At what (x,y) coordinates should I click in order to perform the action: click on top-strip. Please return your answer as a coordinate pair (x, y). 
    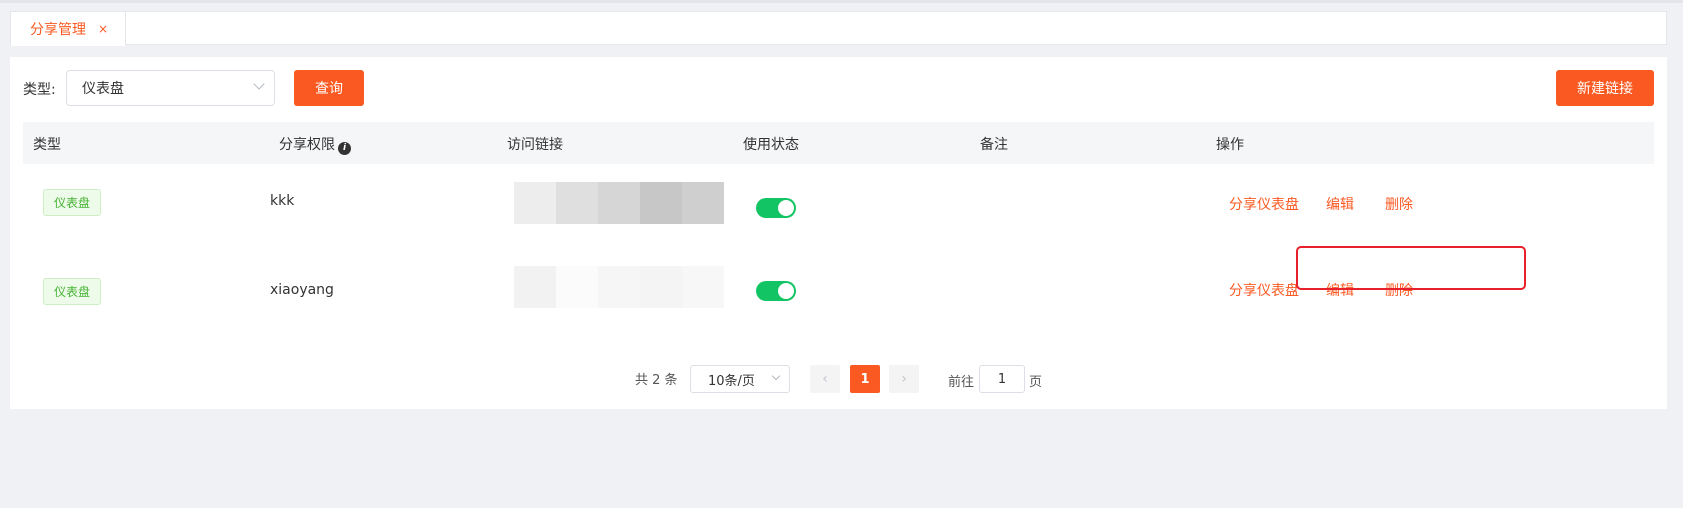
    Looking at the image, I should click on (841, 1).